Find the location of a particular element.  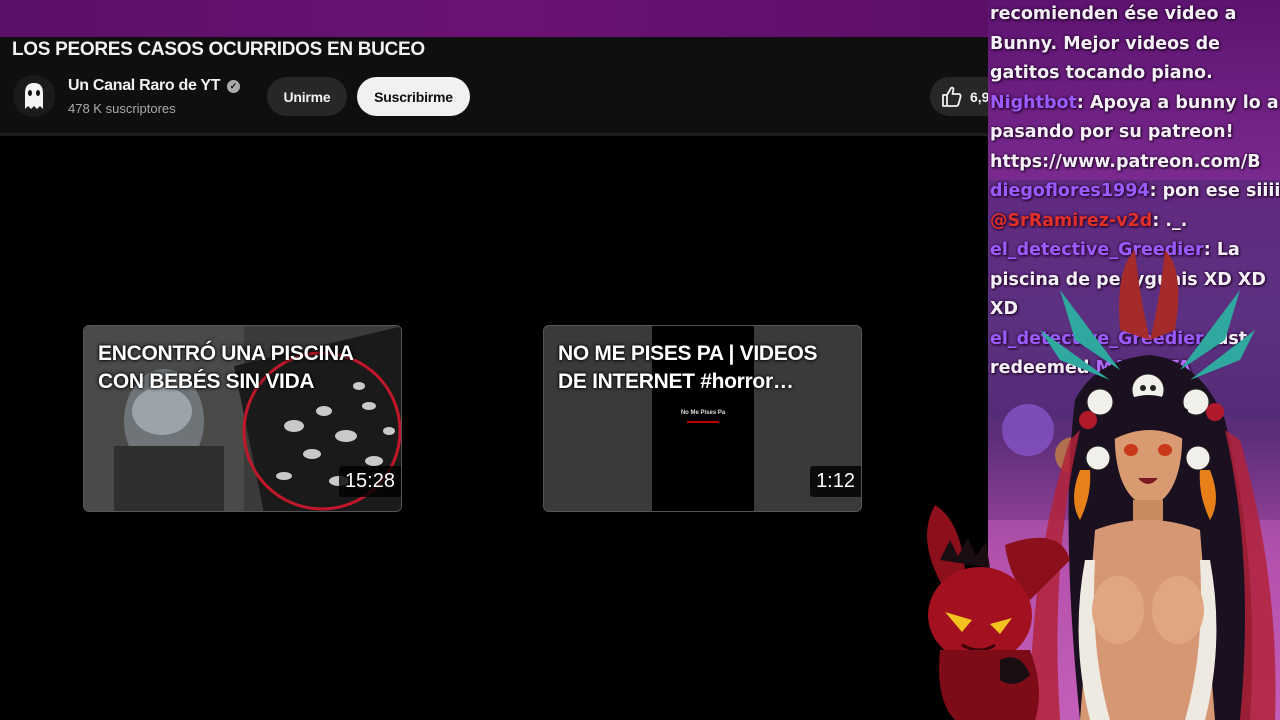

channel-name: Un Canal Raro de YT is located at coordinates (144, 86).